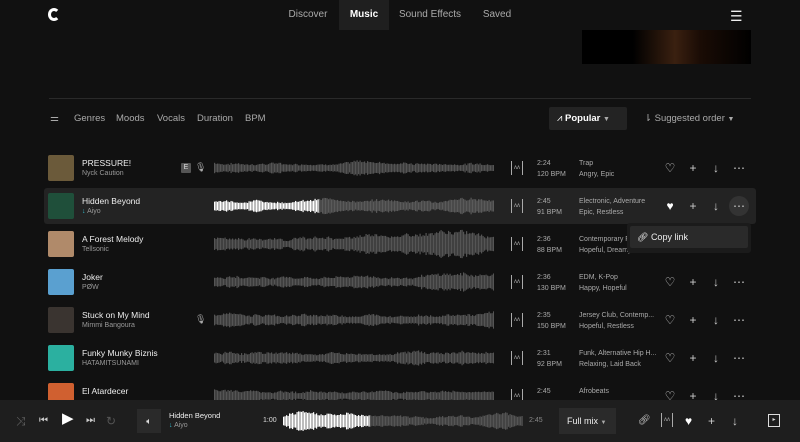 This screenshot has height=442, width=800. Describe the element at coordinates (120, 353) in the screenshot. I see `track-title: Funky Munky Biznis` at that location.